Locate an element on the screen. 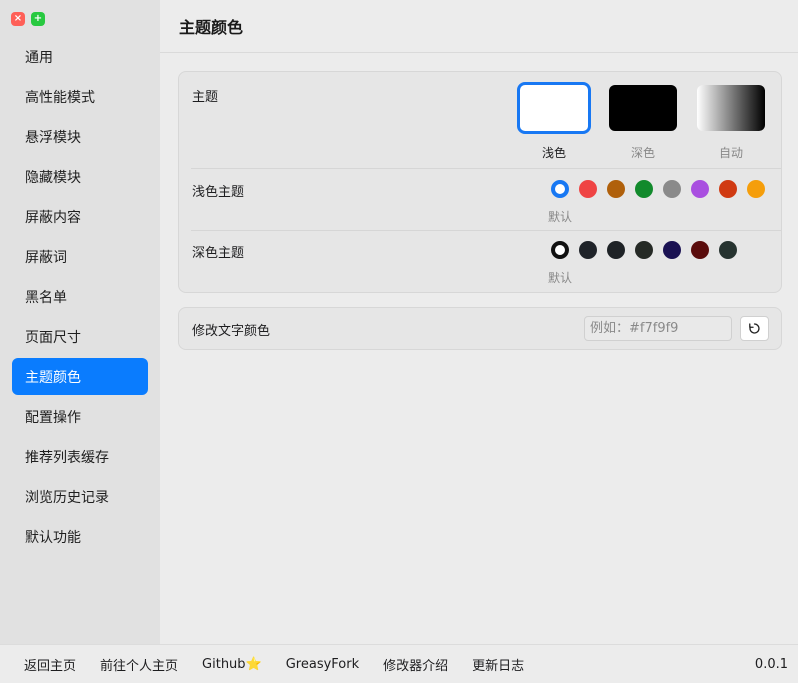 The width and height of the screenshot is (798, 683). footer-link-intro: 修改器介绍 is located at coordinates (415, 664).